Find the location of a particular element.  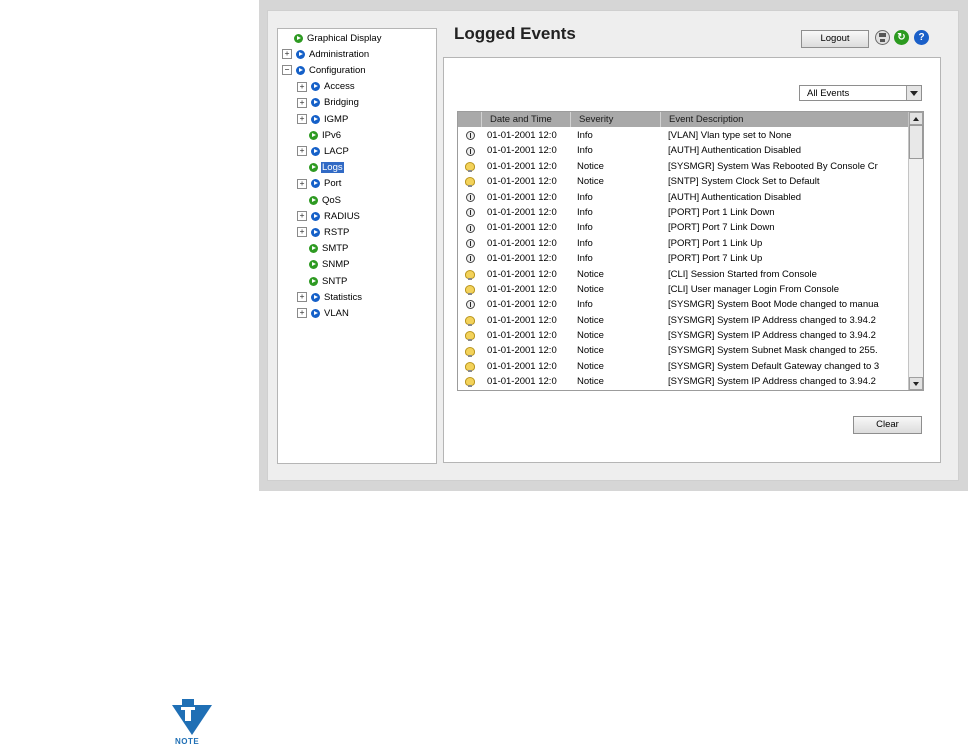

column-header-date: Date and Time is located at coordinates (526, 119).